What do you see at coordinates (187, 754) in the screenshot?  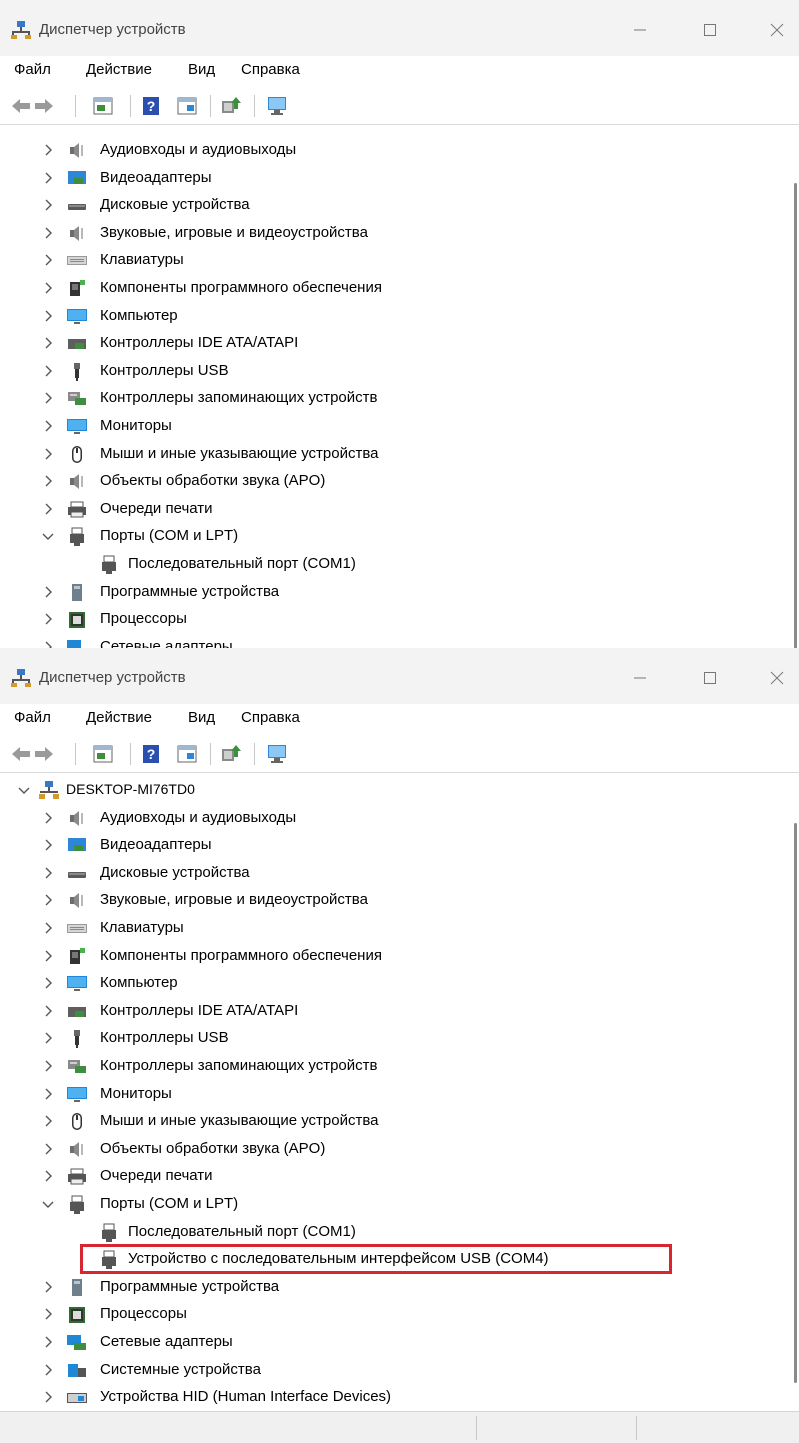 I see `view-icon` at bounding box center [187, 754].